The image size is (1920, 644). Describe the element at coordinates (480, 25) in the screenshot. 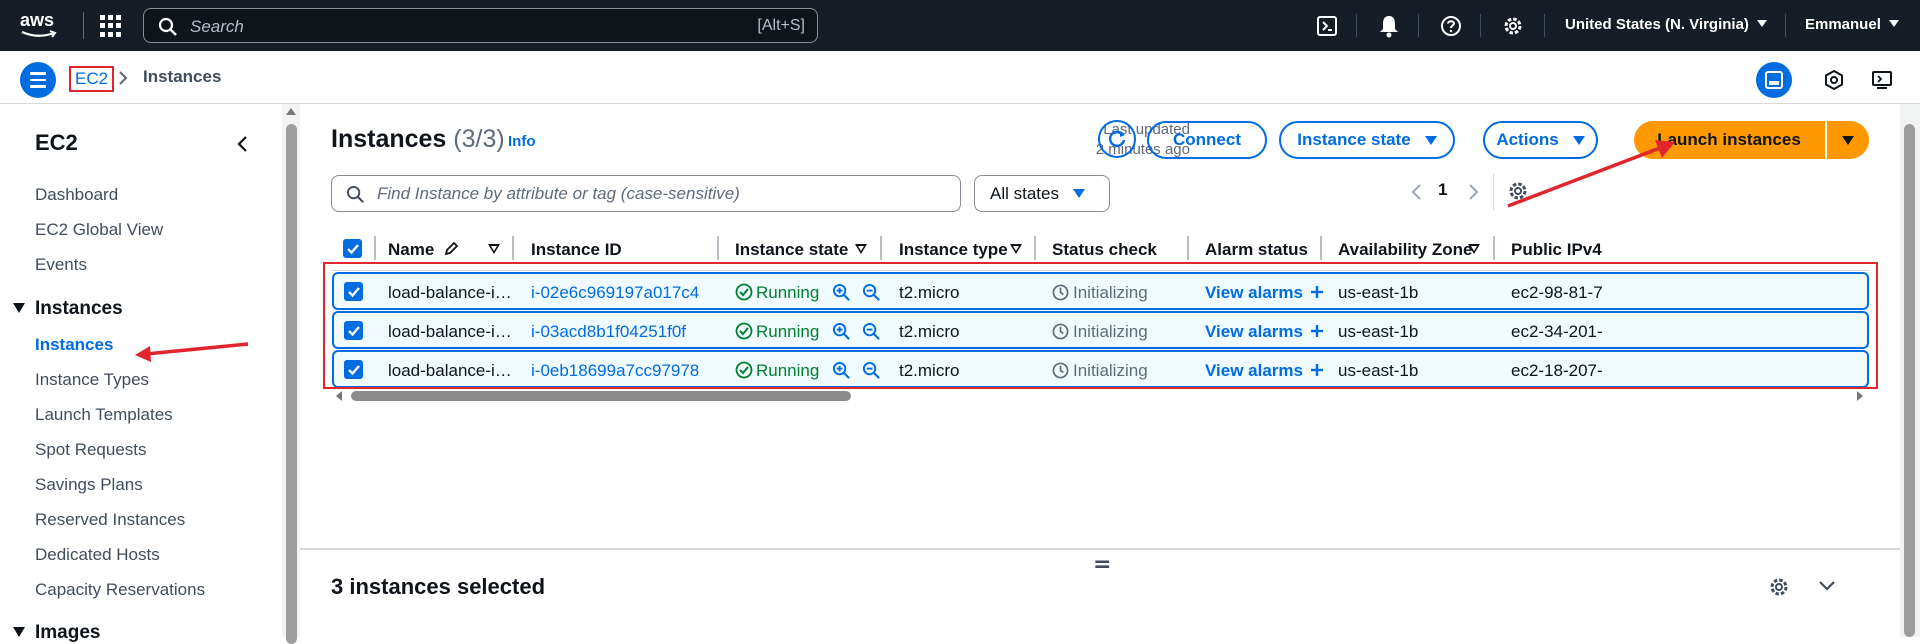

I see `search-input: Search [Alt+S]` at that location.